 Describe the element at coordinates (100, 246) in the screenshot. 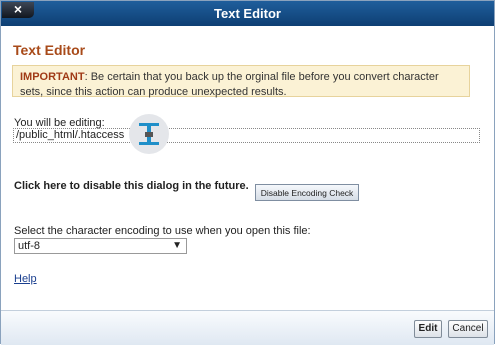

I see `encoding-select: utf-8 ▼` at that location.